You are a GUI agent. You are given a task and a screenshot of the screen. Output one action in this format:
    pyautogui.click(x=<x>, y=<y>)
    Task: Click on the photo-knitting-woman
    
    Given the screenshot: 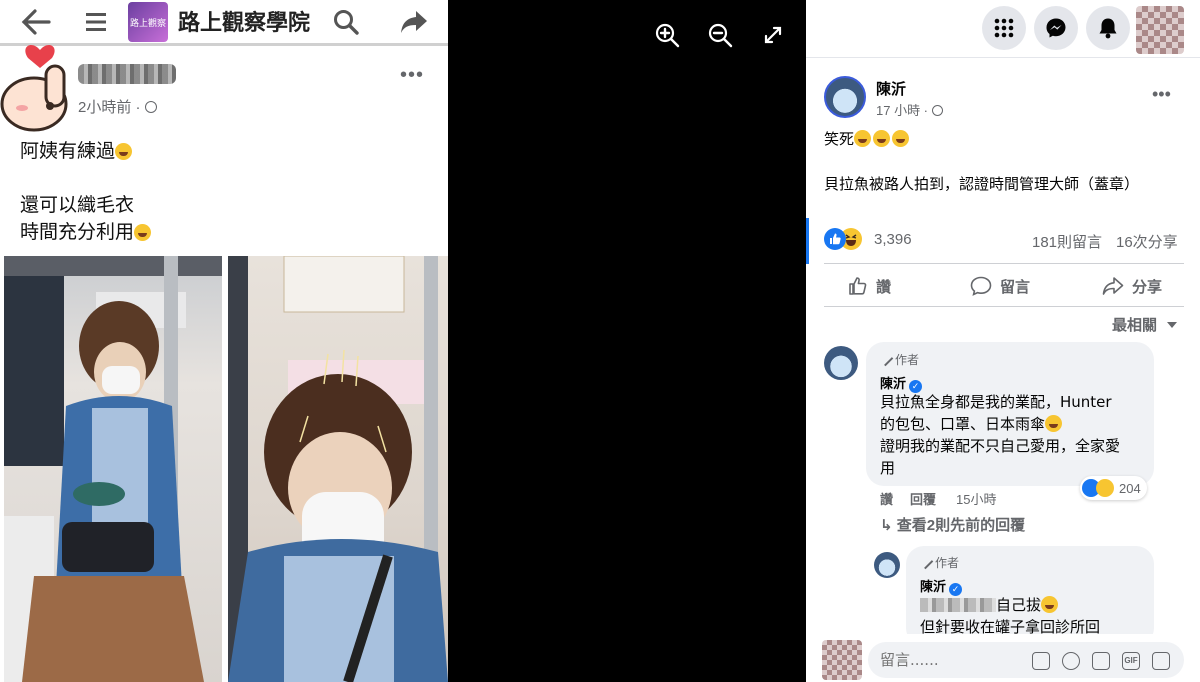 What is the action you would take?
    pyautogui.click(x=113, y=469)
    